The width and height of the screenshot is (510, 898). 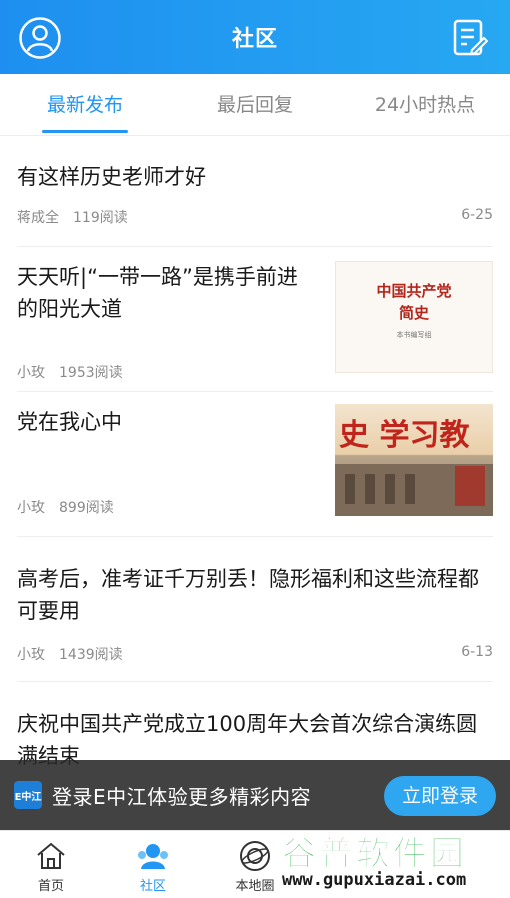 I want to click on planet-icon, so click(x=255, y=856).